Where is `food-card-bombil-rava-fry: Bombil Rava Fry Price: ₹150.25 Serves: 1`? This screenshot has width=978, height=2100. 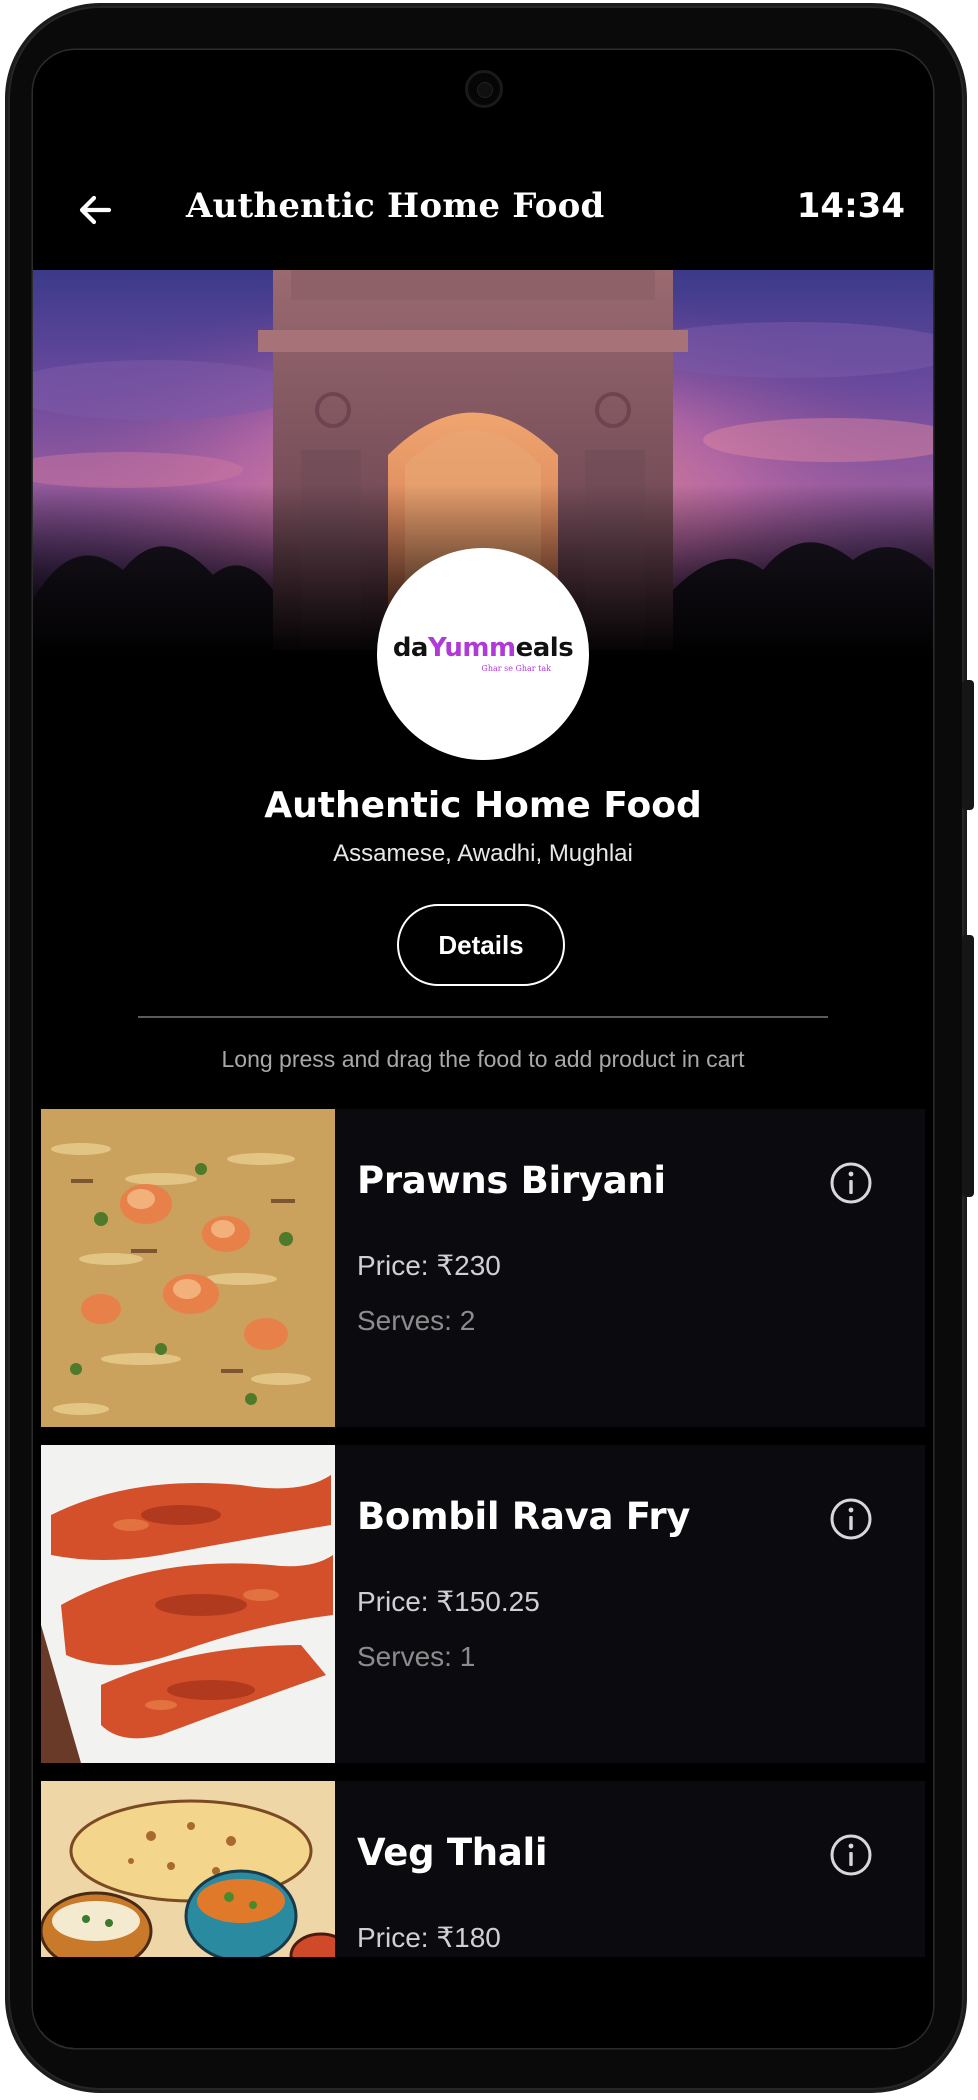
food-card-bombil-rava-fry: Bombil Rava Fry Price: ₹150.25 Serves: 1 is located at coordinates (483, 1604).